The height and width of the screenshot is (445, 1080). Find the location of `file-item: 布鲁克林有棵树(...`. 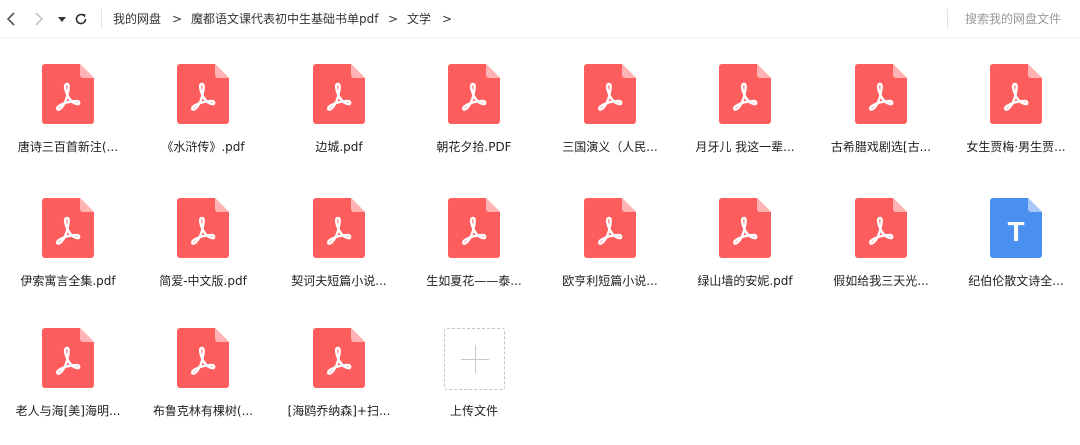

file-item: 布鲁克林有棵树(... is located at coordinates (203, 362).